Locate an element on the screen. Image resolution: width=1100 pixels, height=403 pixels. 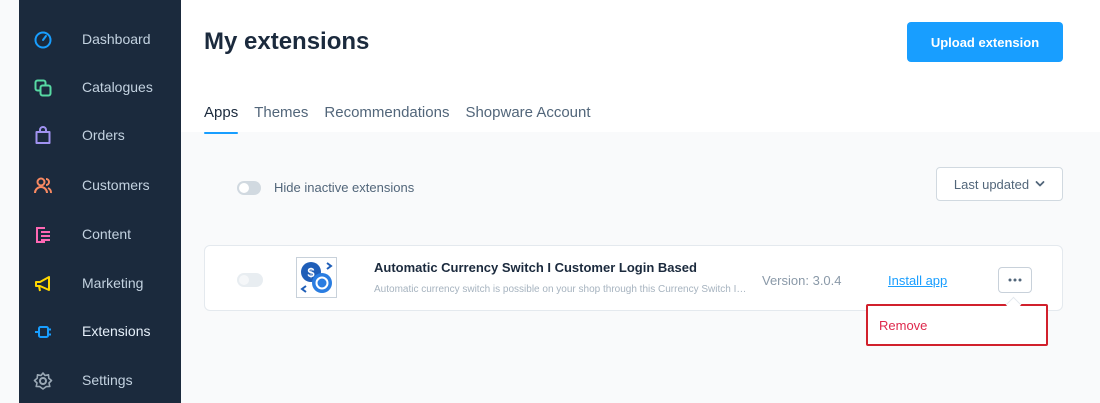
sidebar-item-label: Dashboard is located at coordinates (116, 39).